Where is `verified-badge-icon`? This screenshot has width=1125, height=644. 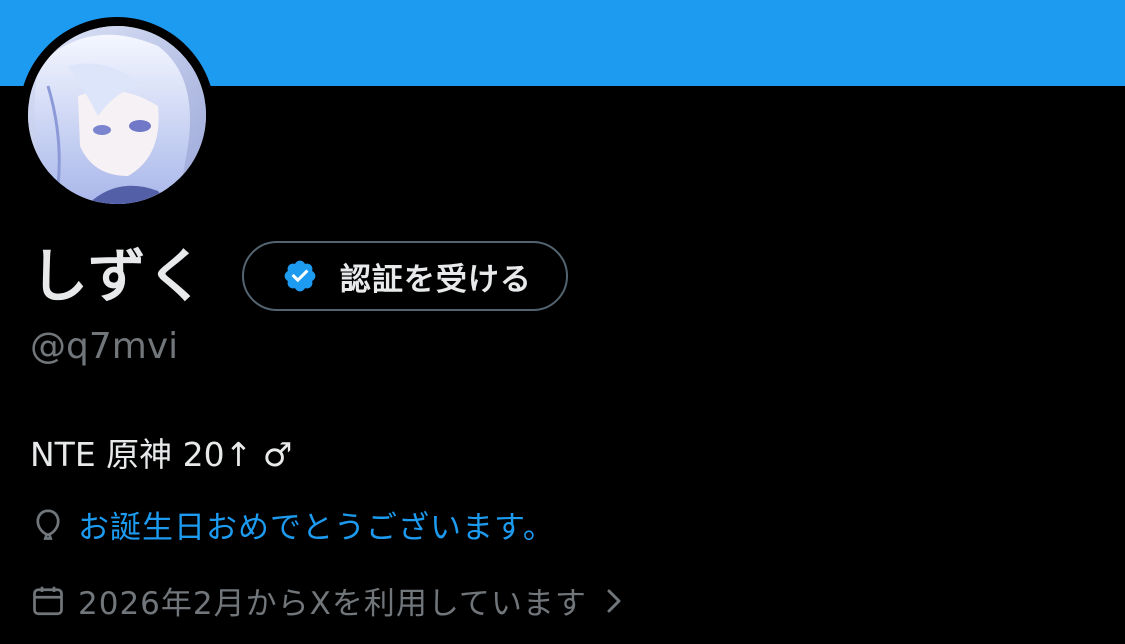
verified-badge-icon is located at coordinates (300, 276).